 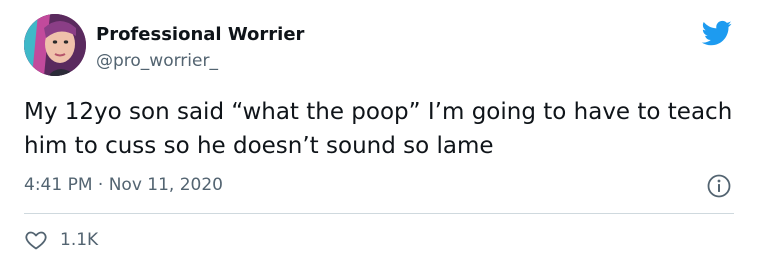 What do you see at coordinates (379, 213) in the screenshot?
I see `divider` at bounding box center [379, 213].